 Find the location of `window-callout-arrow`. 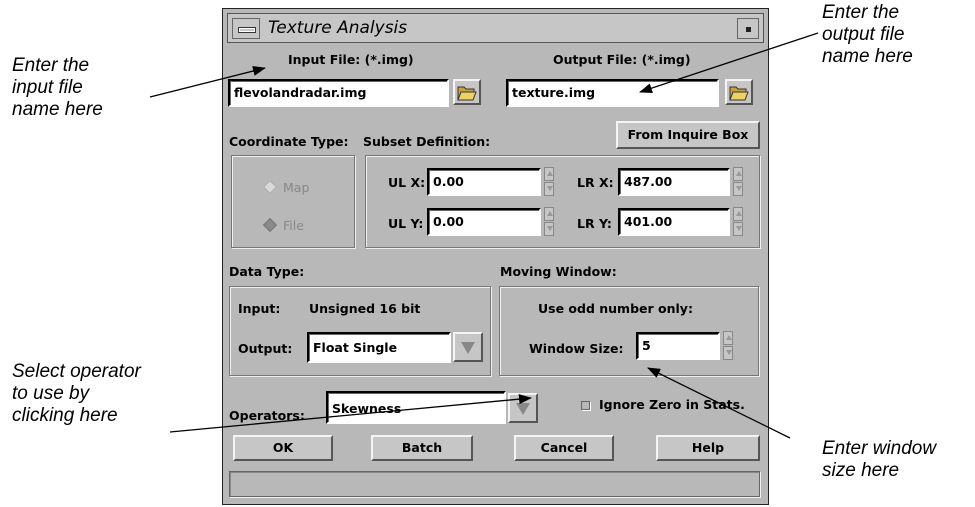

window-callout-arrow is located at coordinates (719, 403).